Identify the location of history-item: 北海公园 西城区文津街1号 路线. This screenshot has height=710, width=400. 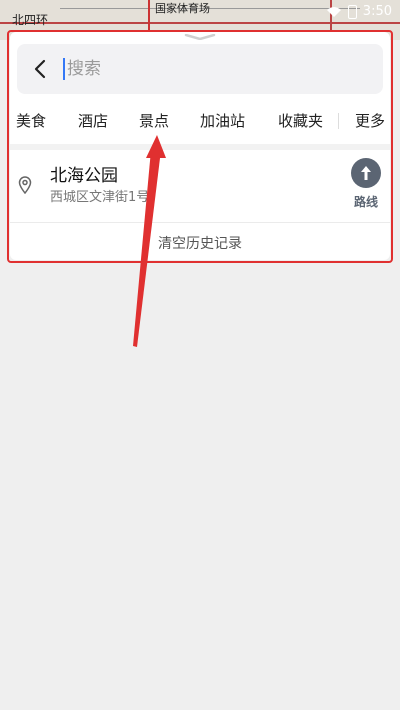
(200, 186).